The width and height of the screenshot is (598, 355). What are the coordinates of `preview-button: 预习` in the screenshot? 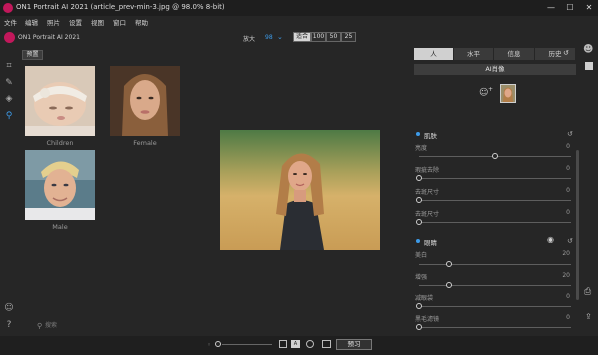 It's located at (354, 344).